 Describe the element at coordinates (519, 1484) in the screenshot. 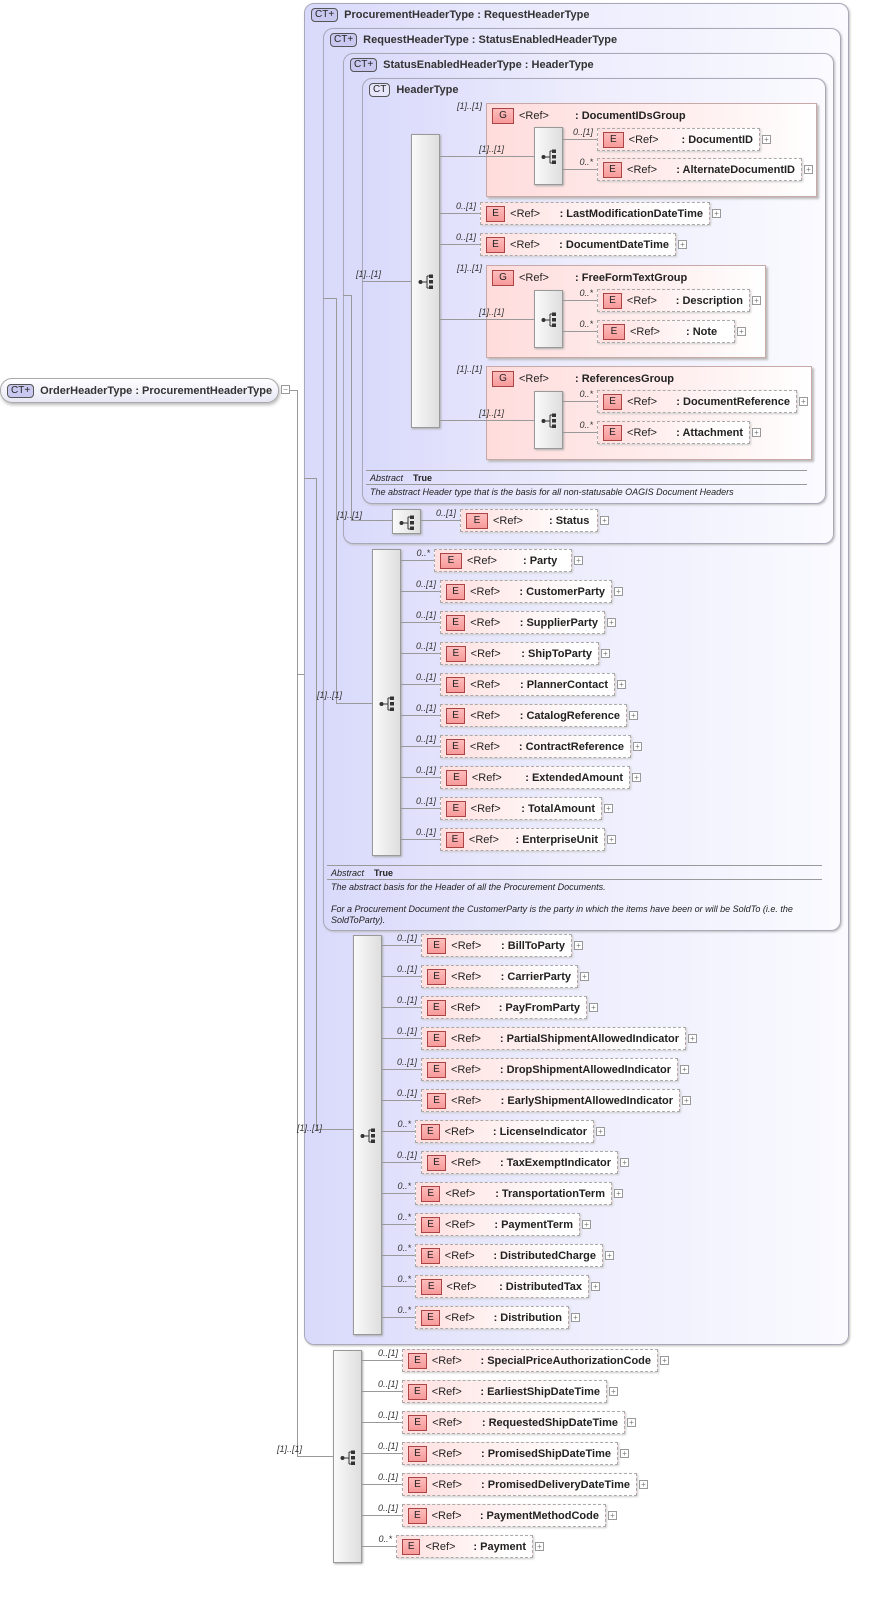

I see `element-card: E <Ref>: PromisedDeliveryDateTime` at that location.